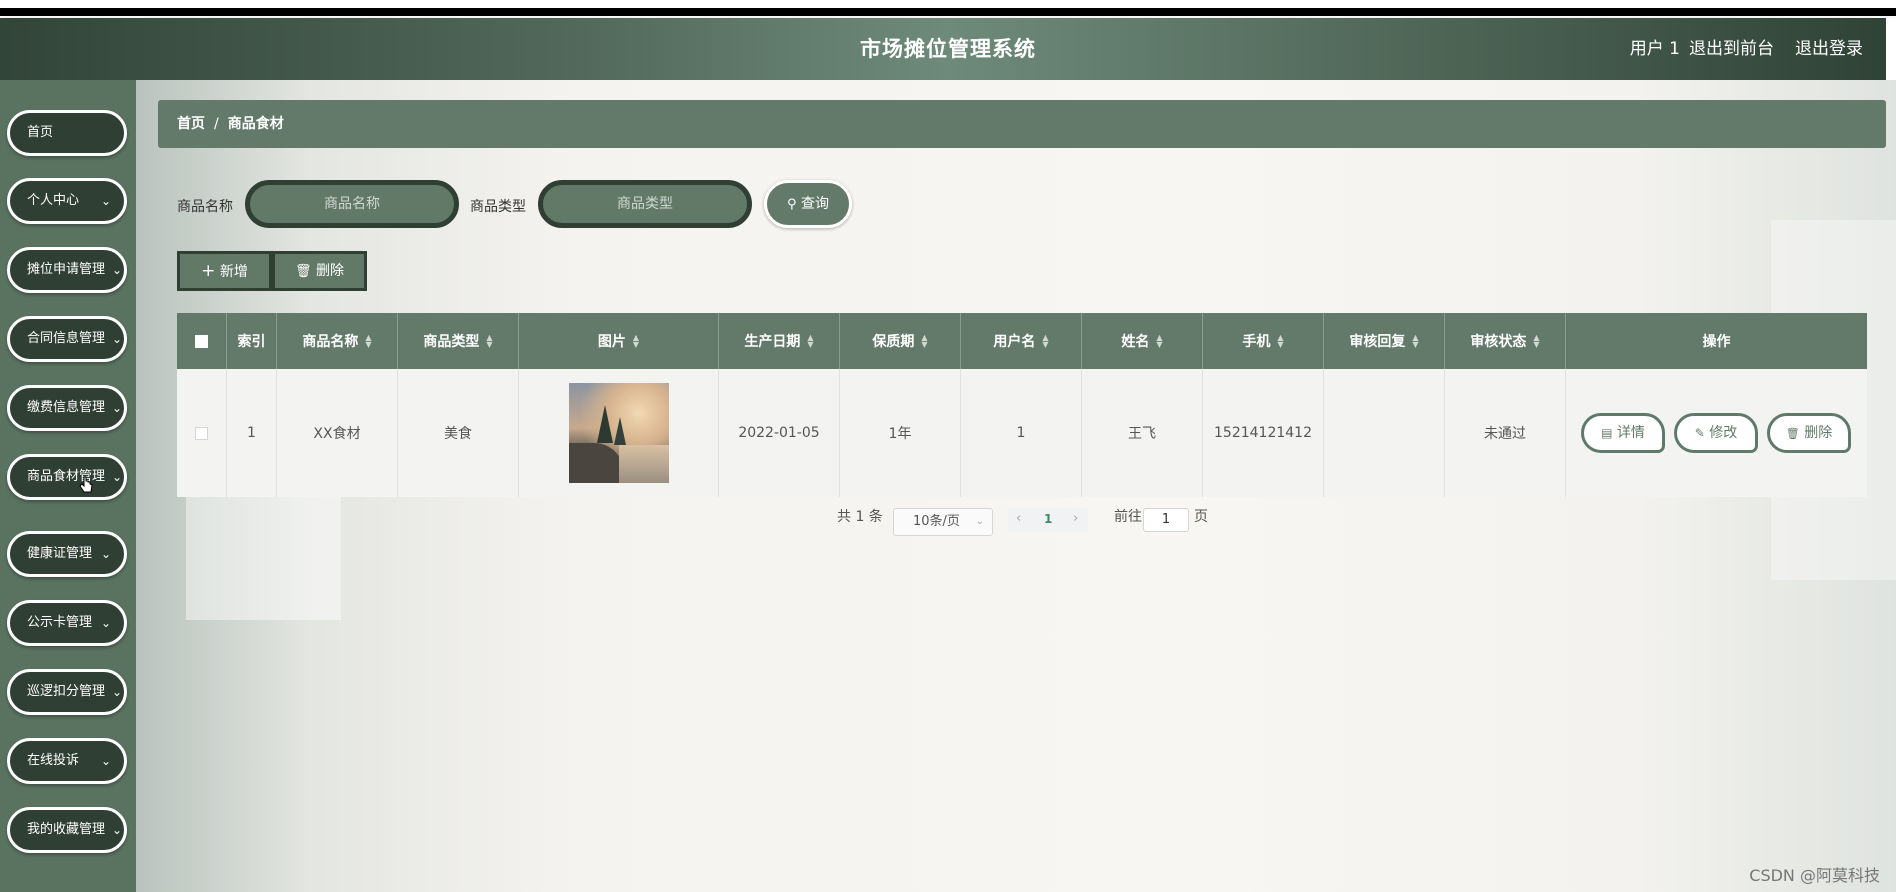 This screenshot has height=892, width=1896. Describe the element at coordinates (67, 133) in the screenshot. I see `sidebar-item-home: 首页` at that location.